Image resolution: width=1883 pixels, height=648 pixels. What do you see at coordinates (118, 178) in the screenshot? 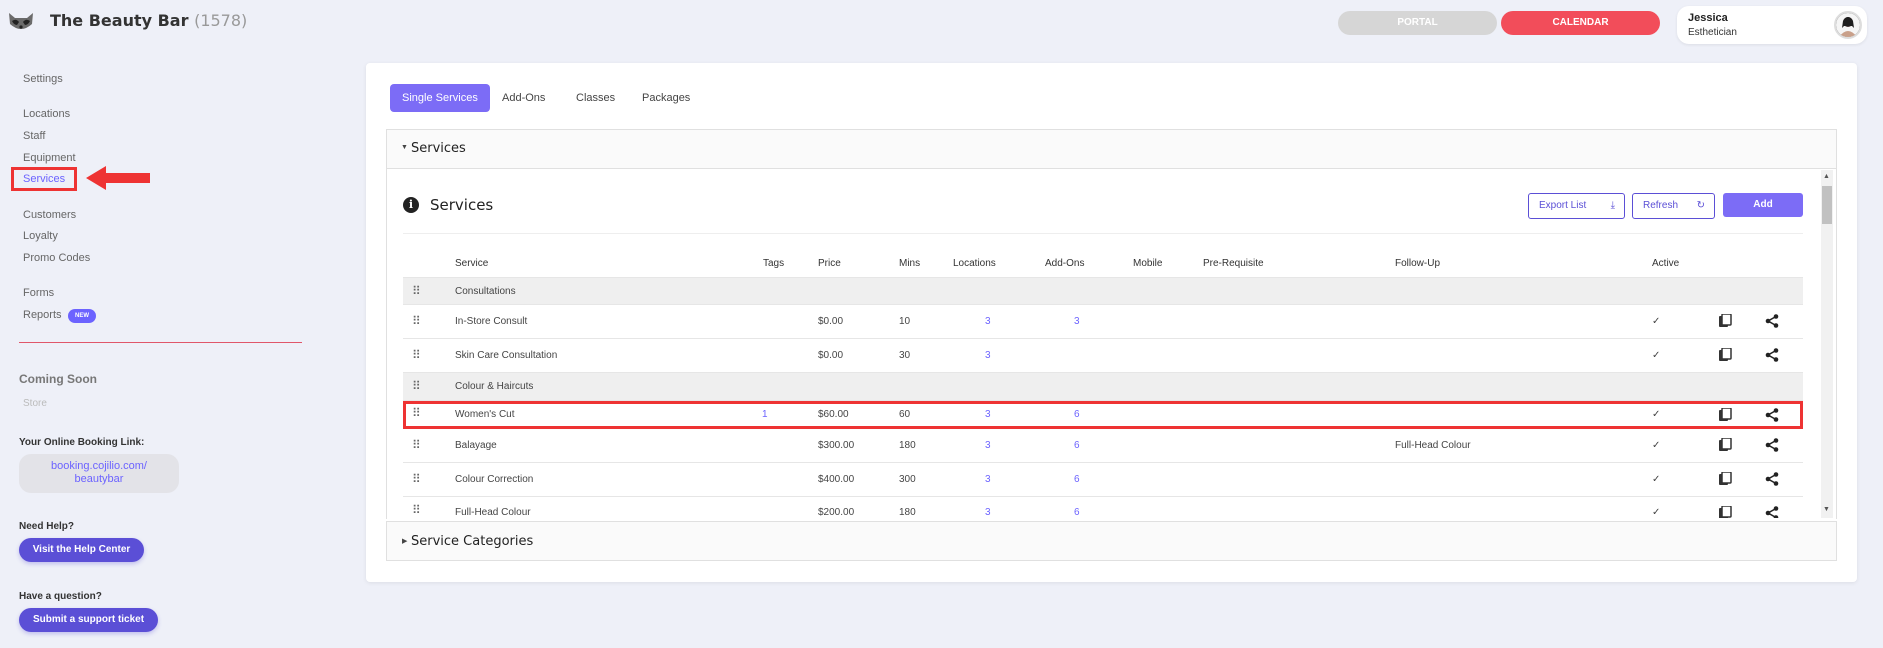
I see `annotation-arrow-icon` at bounding box center [118, 178].